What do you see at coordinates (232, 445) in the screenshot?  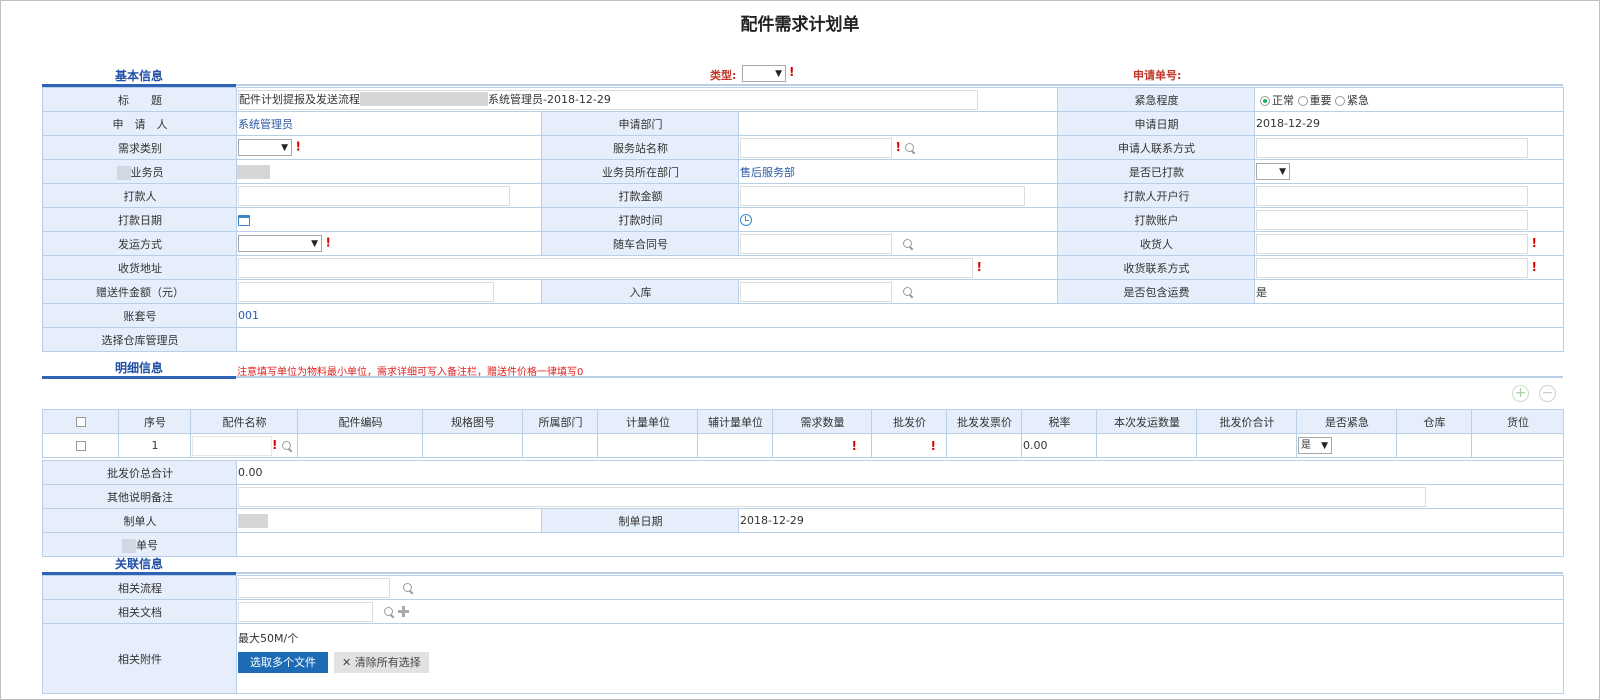 I see `part-name-input` at bounding box center [232, 445].